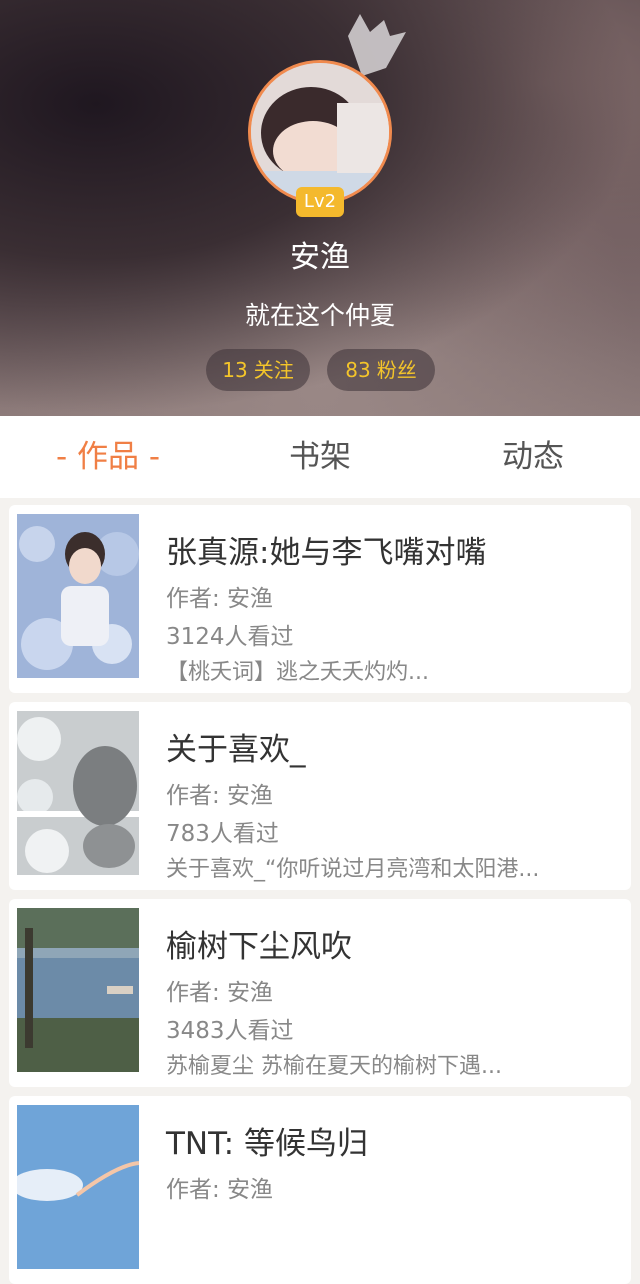 This screenshot has width=640, height=1284. What do you see at coordinates (533, 457) in the screenshot?
I see `tab-activity: 动态` at bounding box center [533, 457].